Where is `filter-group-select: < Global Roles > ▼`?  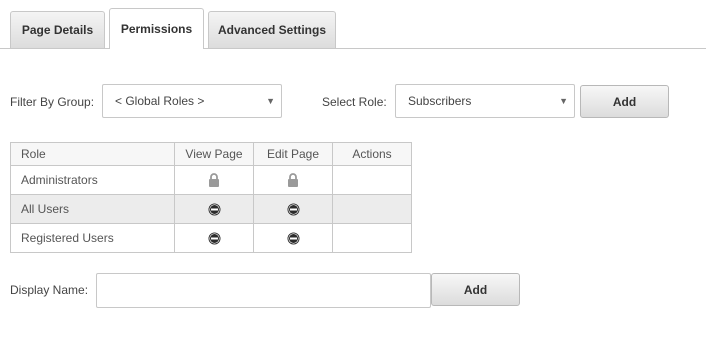
filter-group-select: < Global Roles > ▼ is located at coordinates (192, 101).